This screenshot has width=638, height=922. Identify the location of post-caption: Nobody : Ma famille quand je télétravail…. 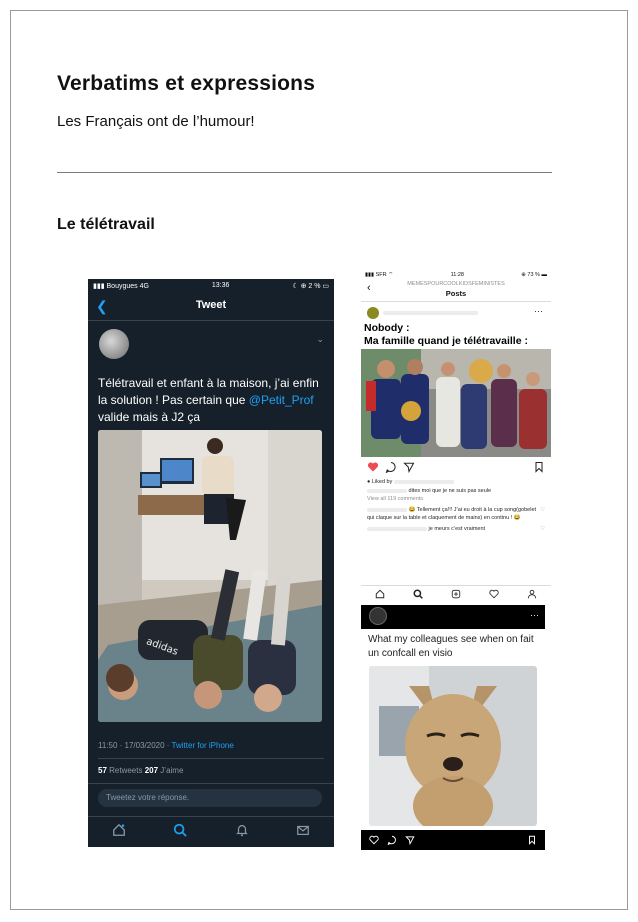
(446, 334).